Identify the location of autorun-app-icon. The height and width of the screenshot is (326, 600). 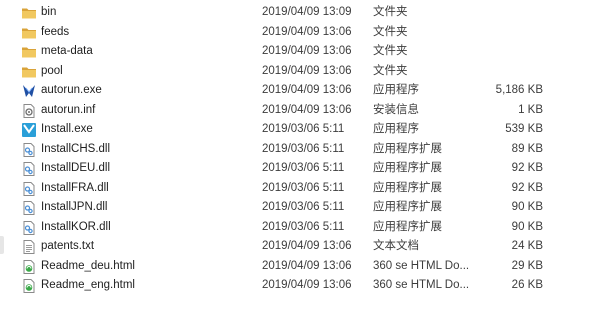
(29, 91).